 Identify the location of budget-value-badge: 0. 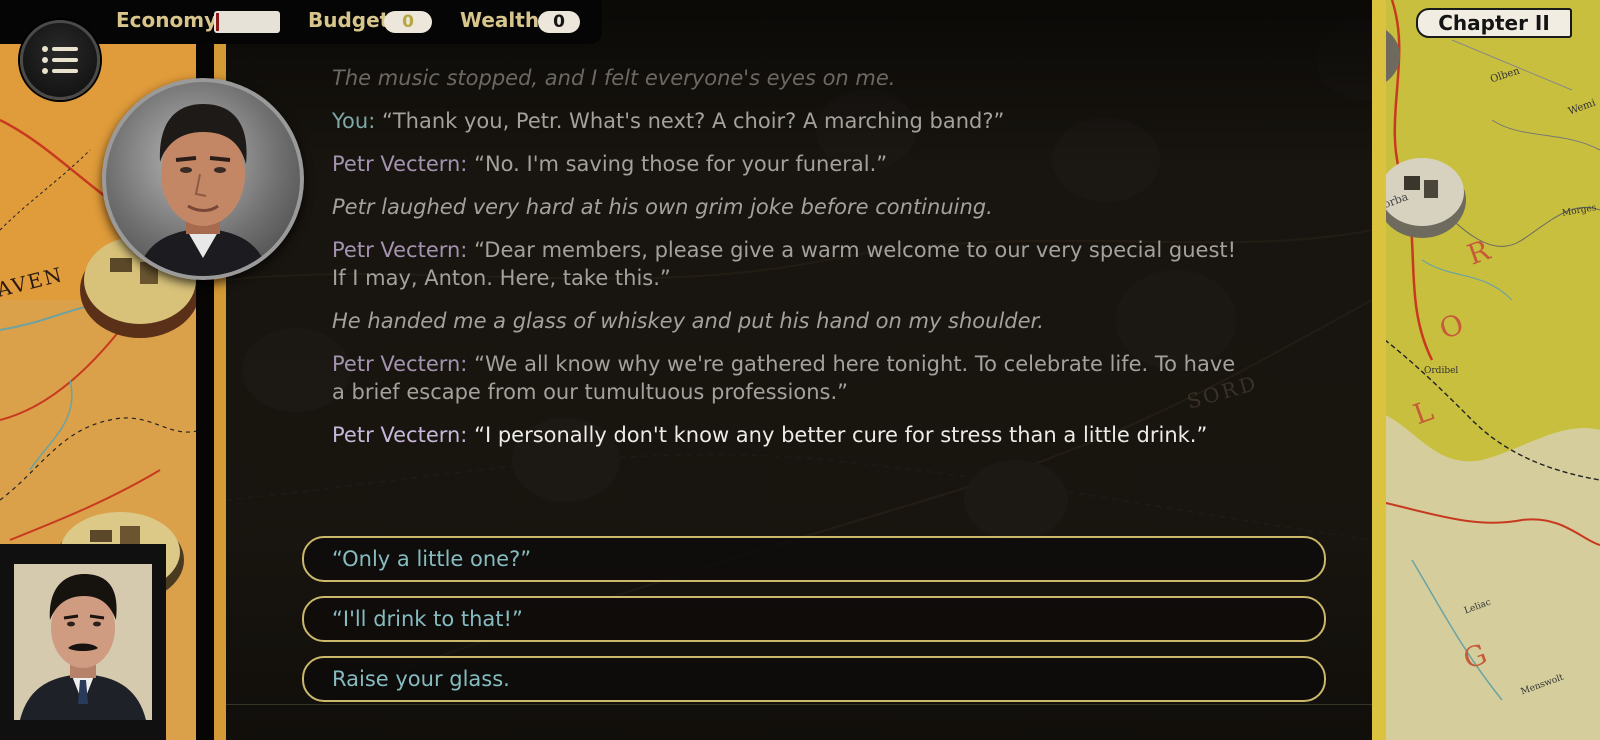
(408, 22).